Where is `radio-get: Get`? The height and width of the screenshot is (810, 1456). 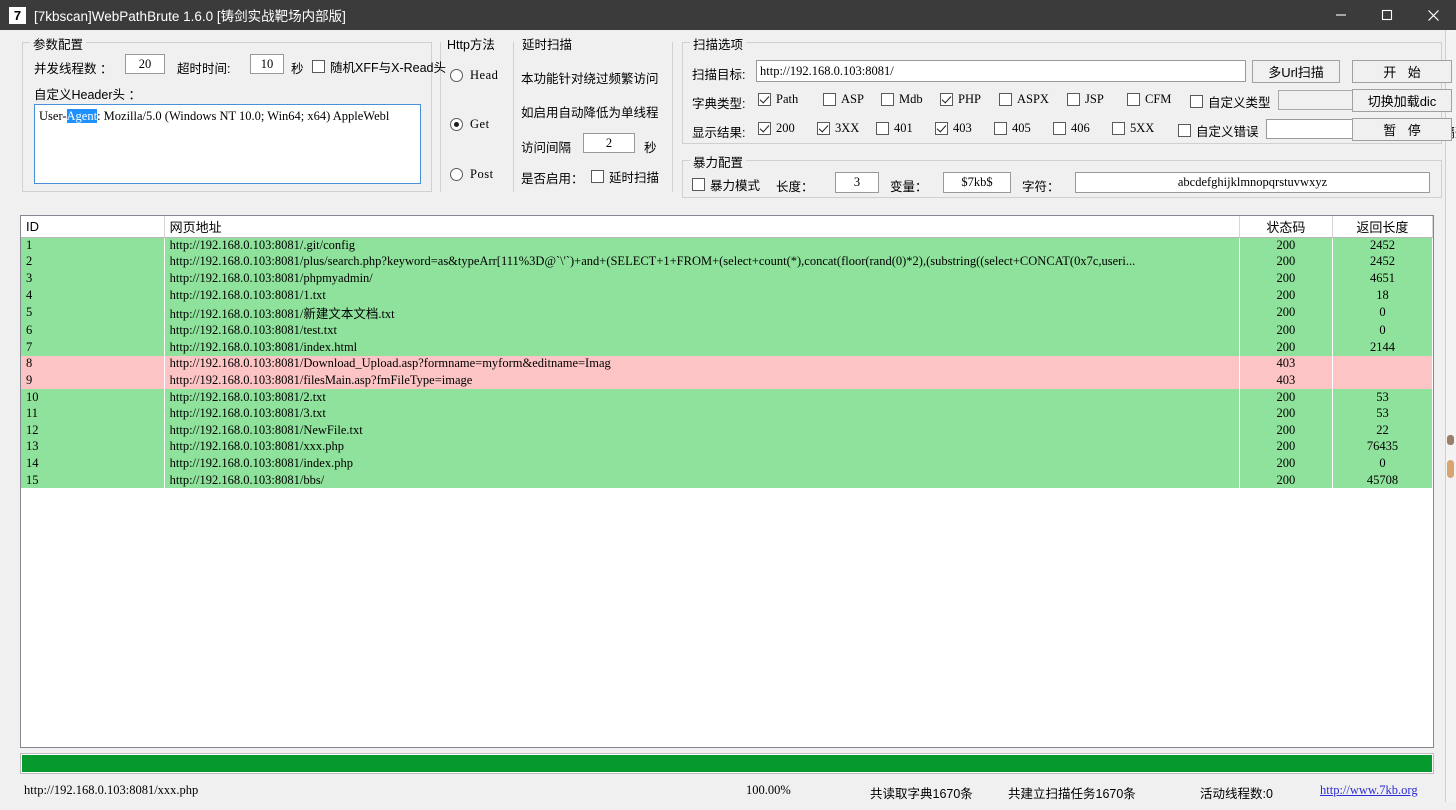
radio-get: Get is located at coordinates (470, 124).